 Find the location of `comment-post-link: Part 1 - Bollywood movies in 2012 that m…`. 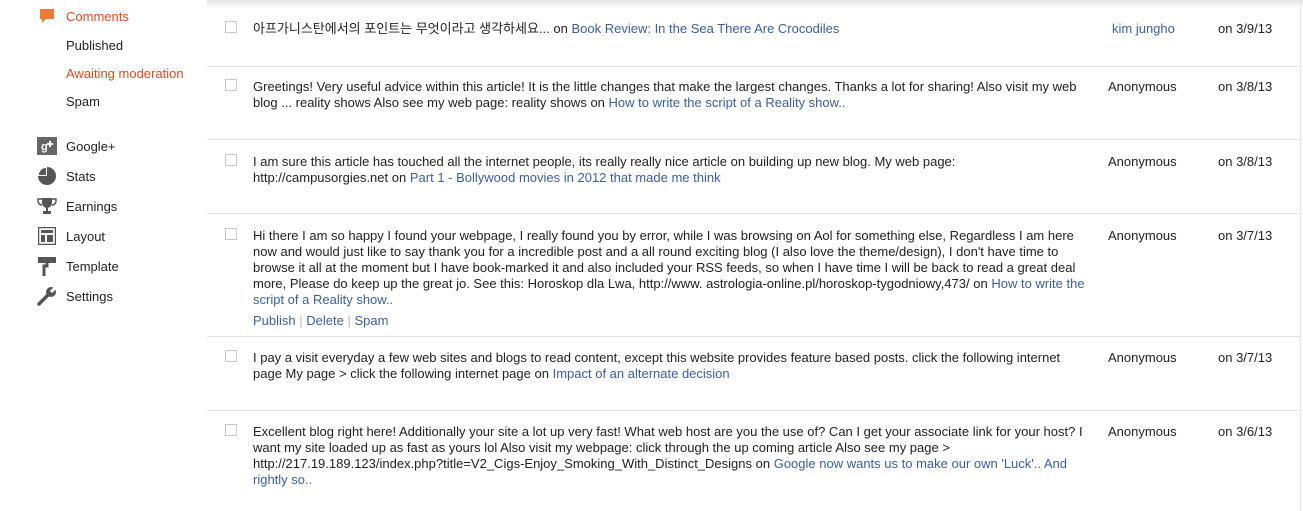

comment-post-link: Part 1 - Bollywood movies in 2012 that m… is located at coordinates (565, 177).